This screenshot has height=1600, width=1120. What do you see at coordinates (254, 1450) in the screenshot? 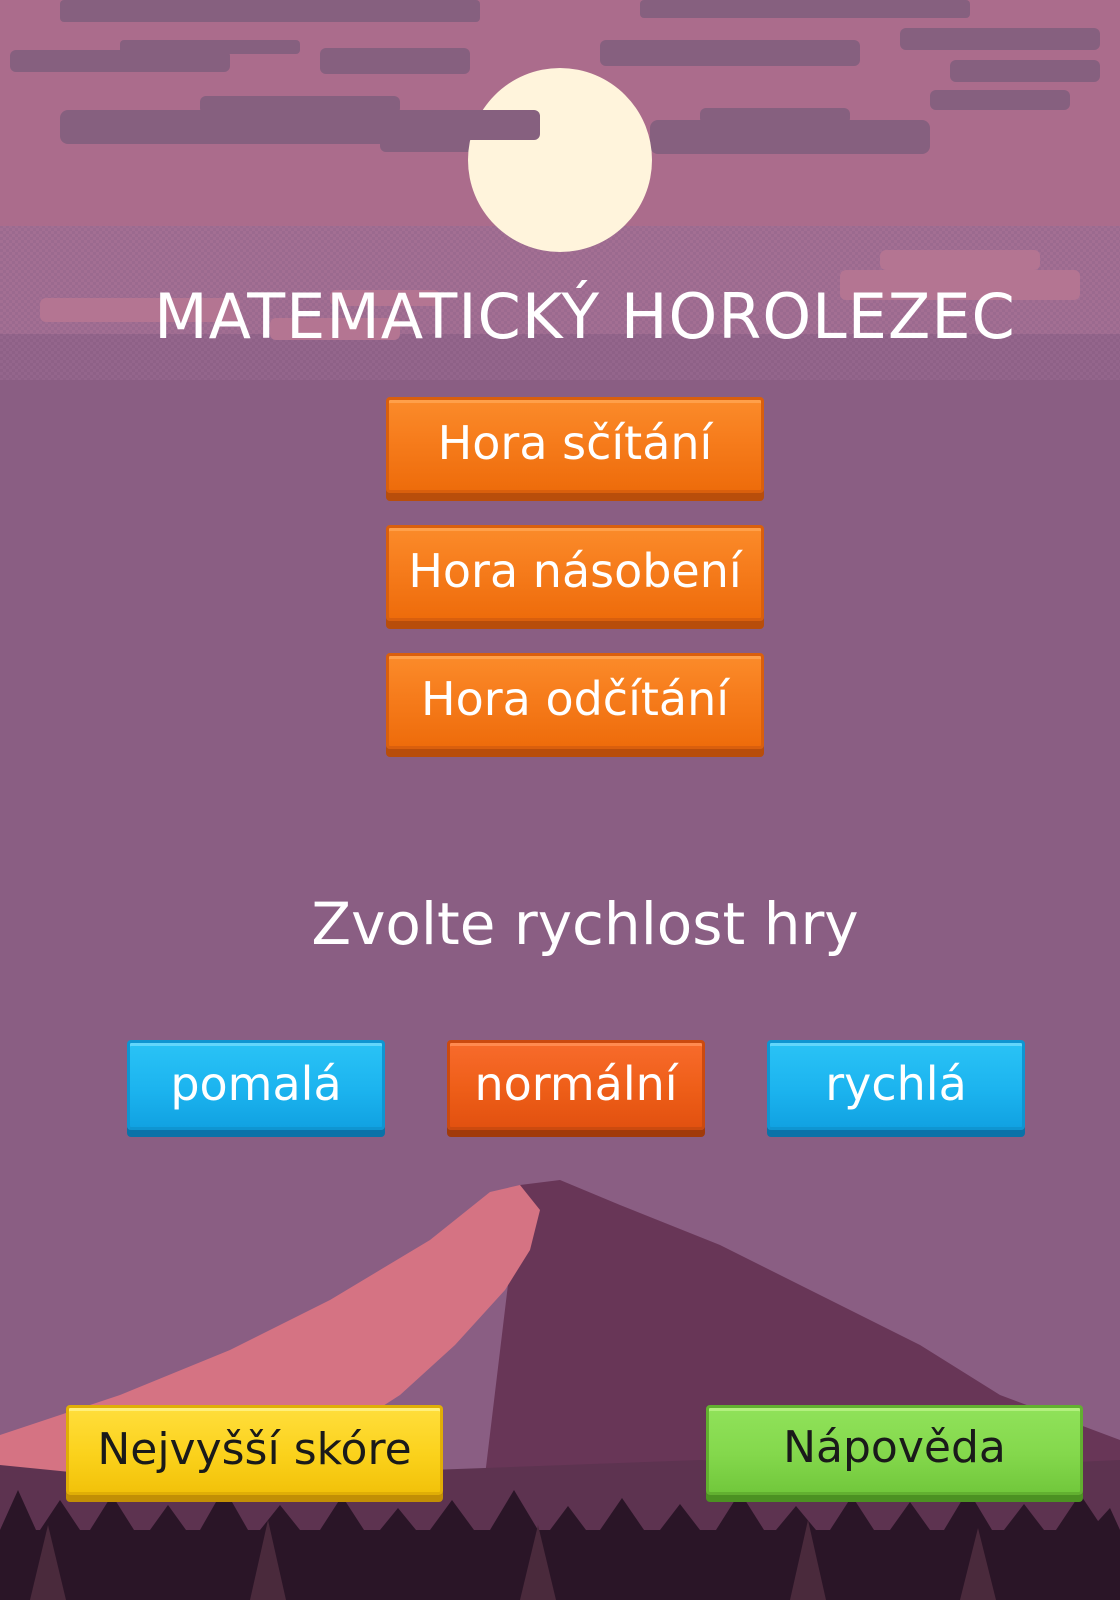
I see `highscore-button: Nejvyšší skóre` at bounding box center [254, 1450].